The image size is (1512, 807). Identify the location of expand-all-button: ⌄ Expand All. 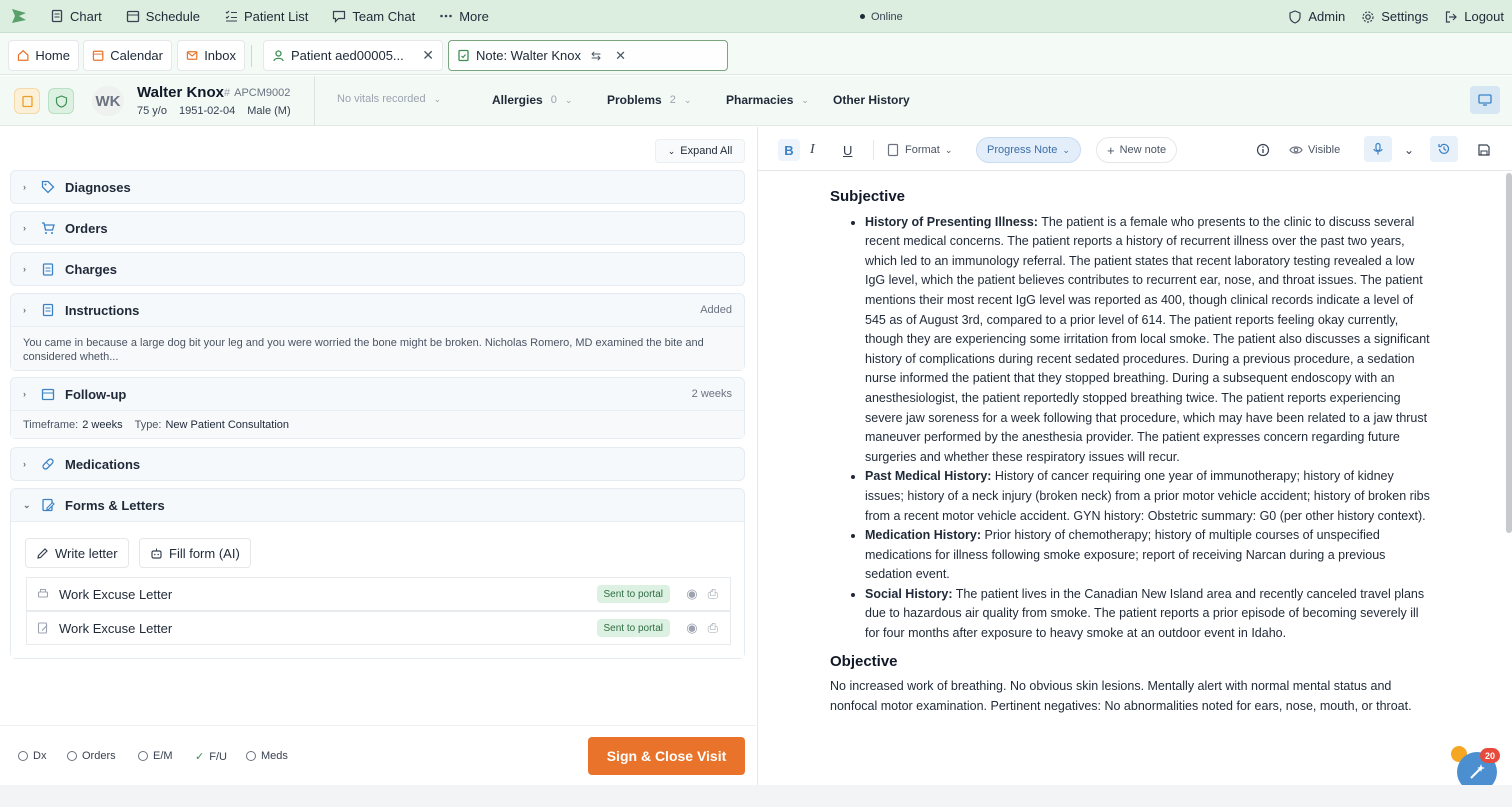
(700, 151).